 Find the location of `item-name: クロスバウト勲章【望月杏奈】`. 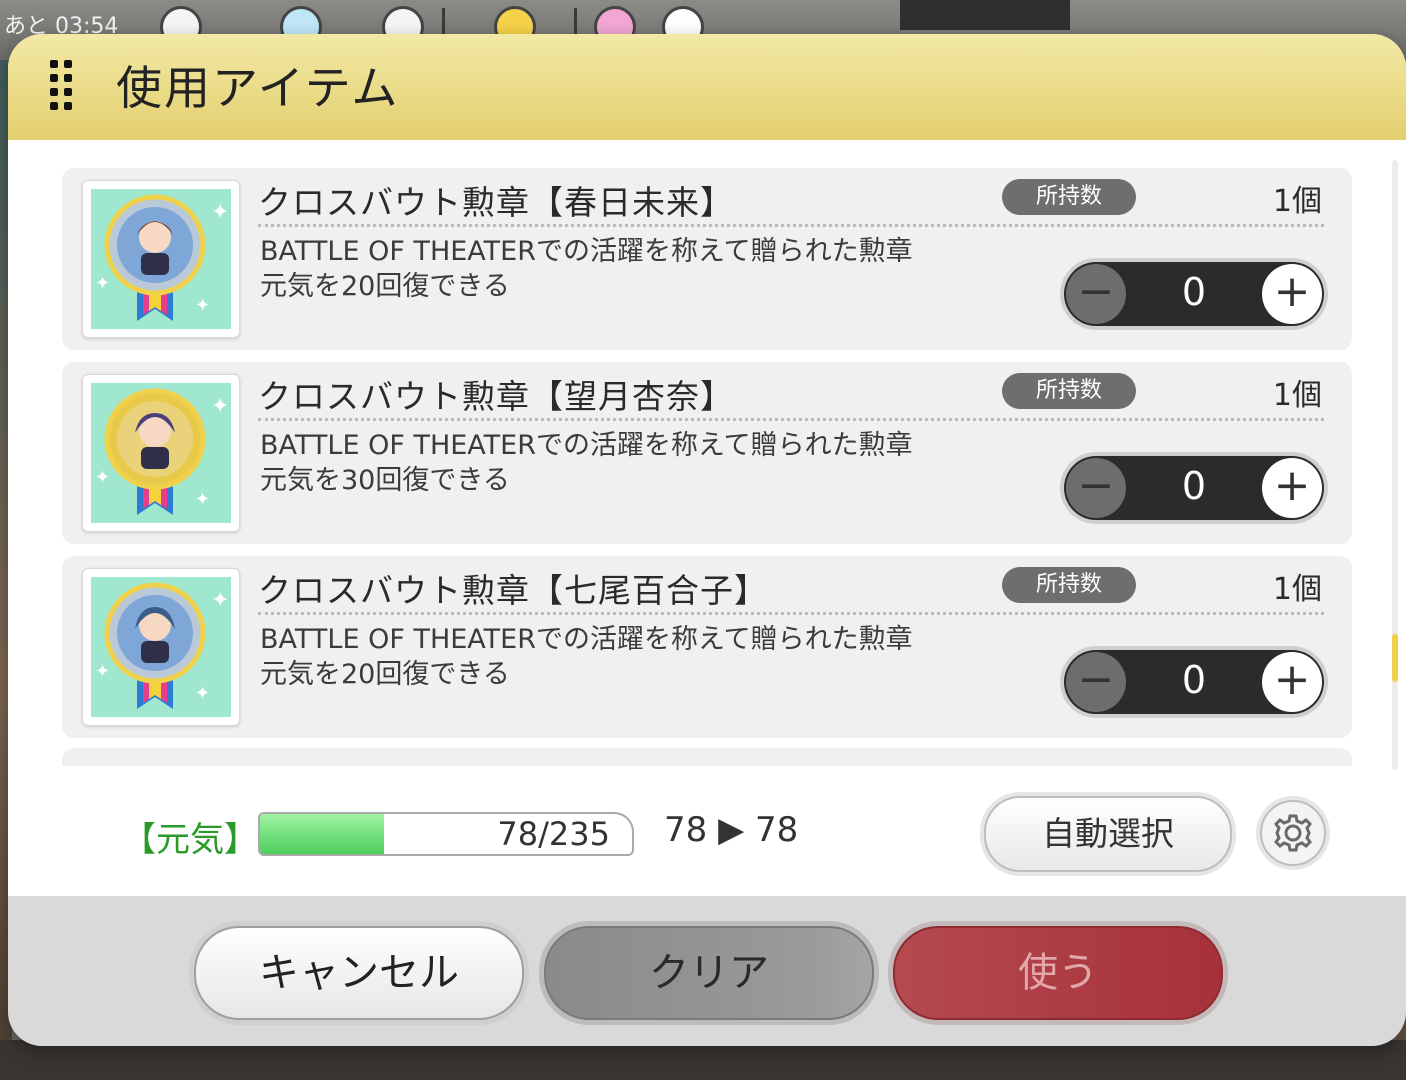

item-name: クロスバウト勲章【望月杏奈】 is located at coordinates (496, 396).